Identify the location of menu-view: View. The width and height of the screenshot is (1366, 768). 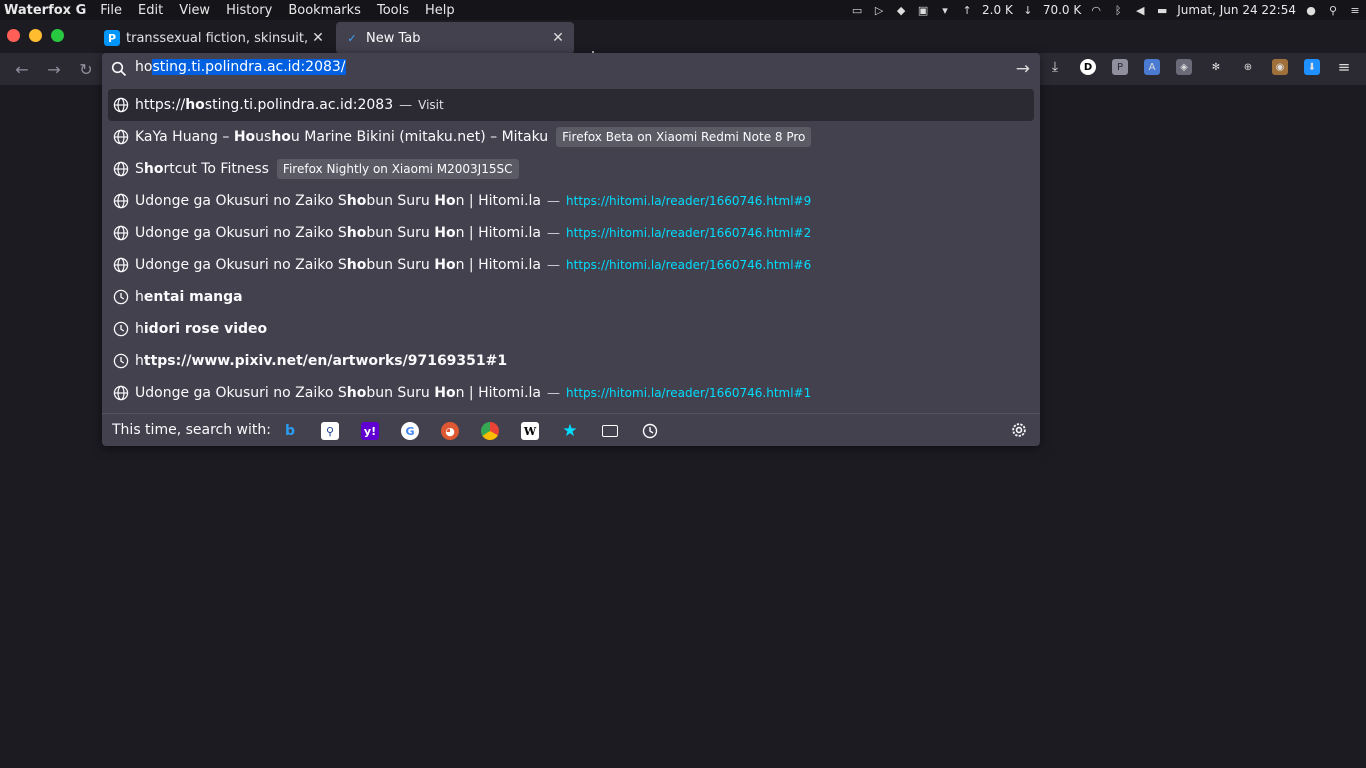
(194, 10).